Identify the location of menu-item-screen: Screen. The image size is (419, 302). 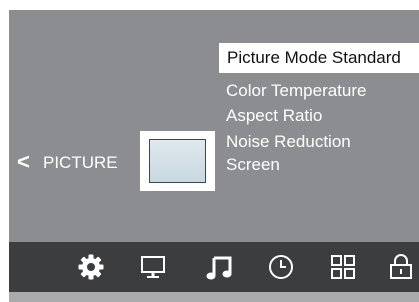
(253, 165).